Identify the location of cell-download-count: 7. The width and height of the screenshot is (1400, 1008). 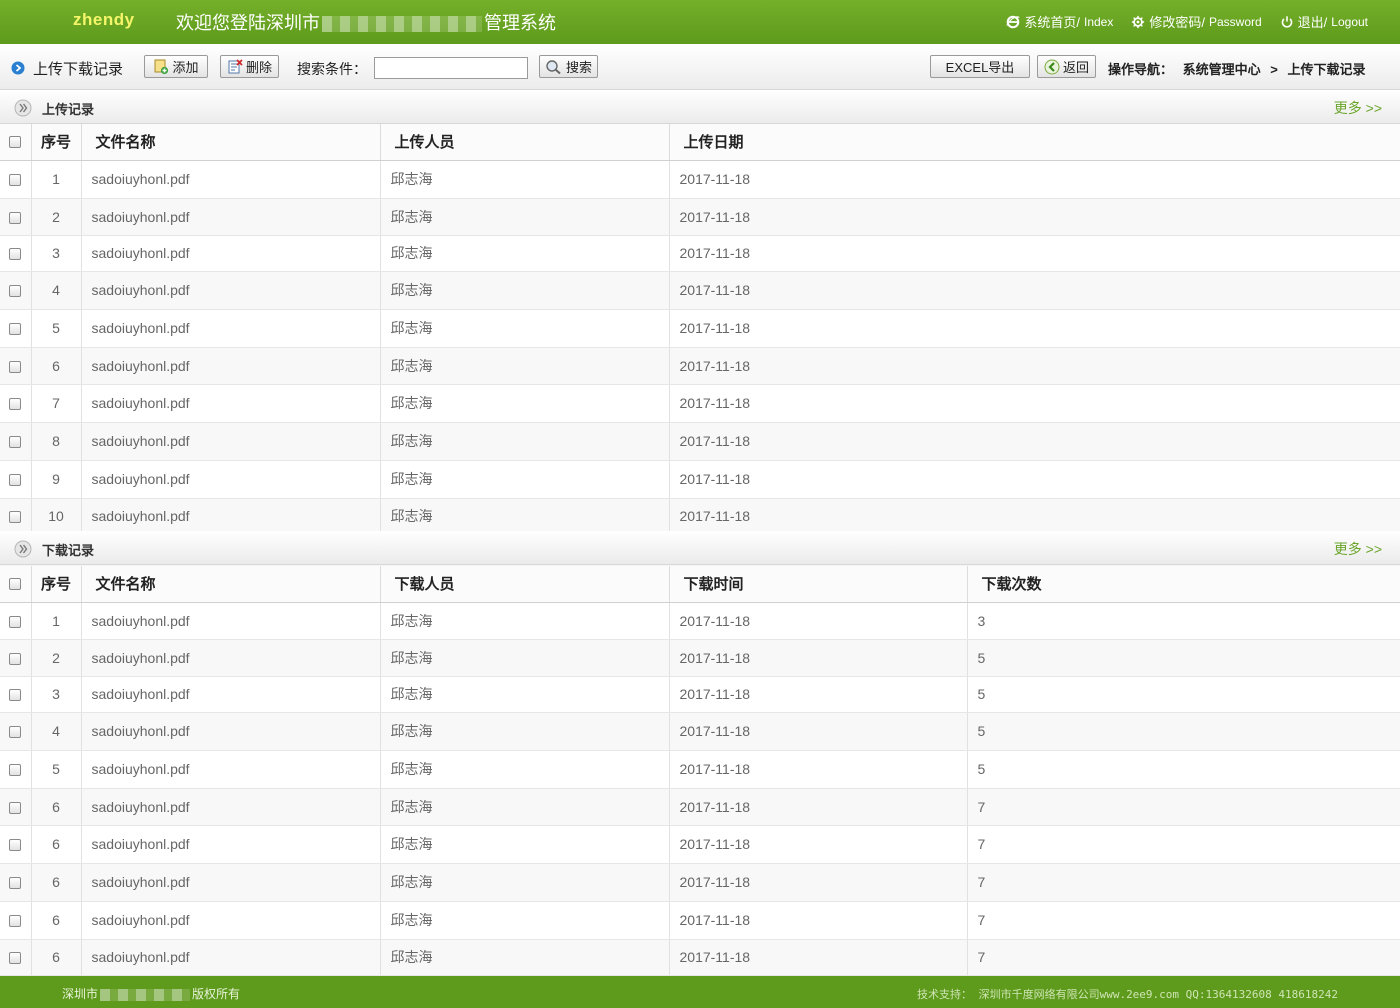
(1183, 844).